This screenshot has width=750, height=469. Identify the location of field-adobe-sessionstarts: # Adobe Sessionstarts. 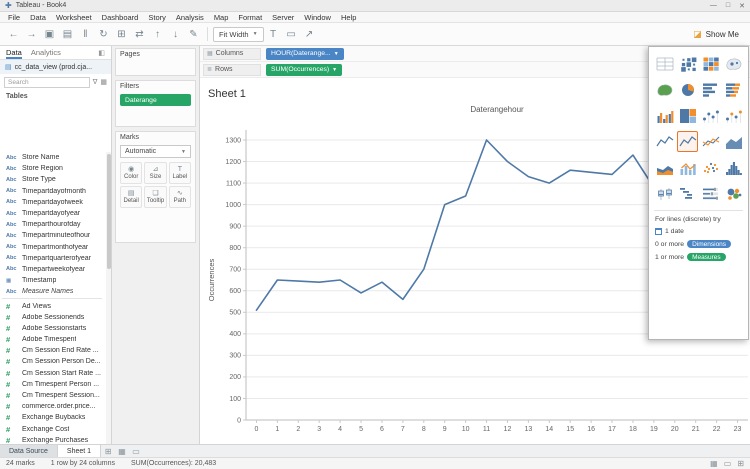
(53, 328).